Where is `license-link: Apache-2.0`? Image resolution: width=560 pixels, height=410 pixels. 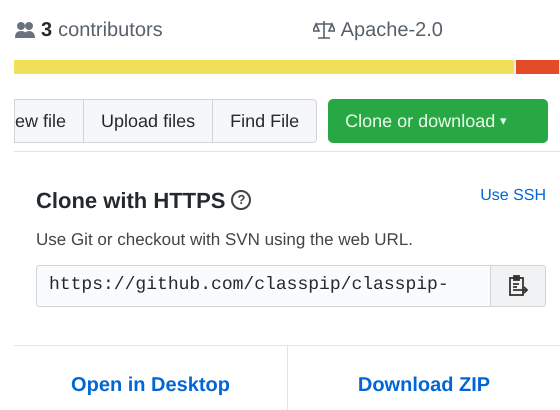 license-link: Apache-2.0 is located at coordinates (391, 30).